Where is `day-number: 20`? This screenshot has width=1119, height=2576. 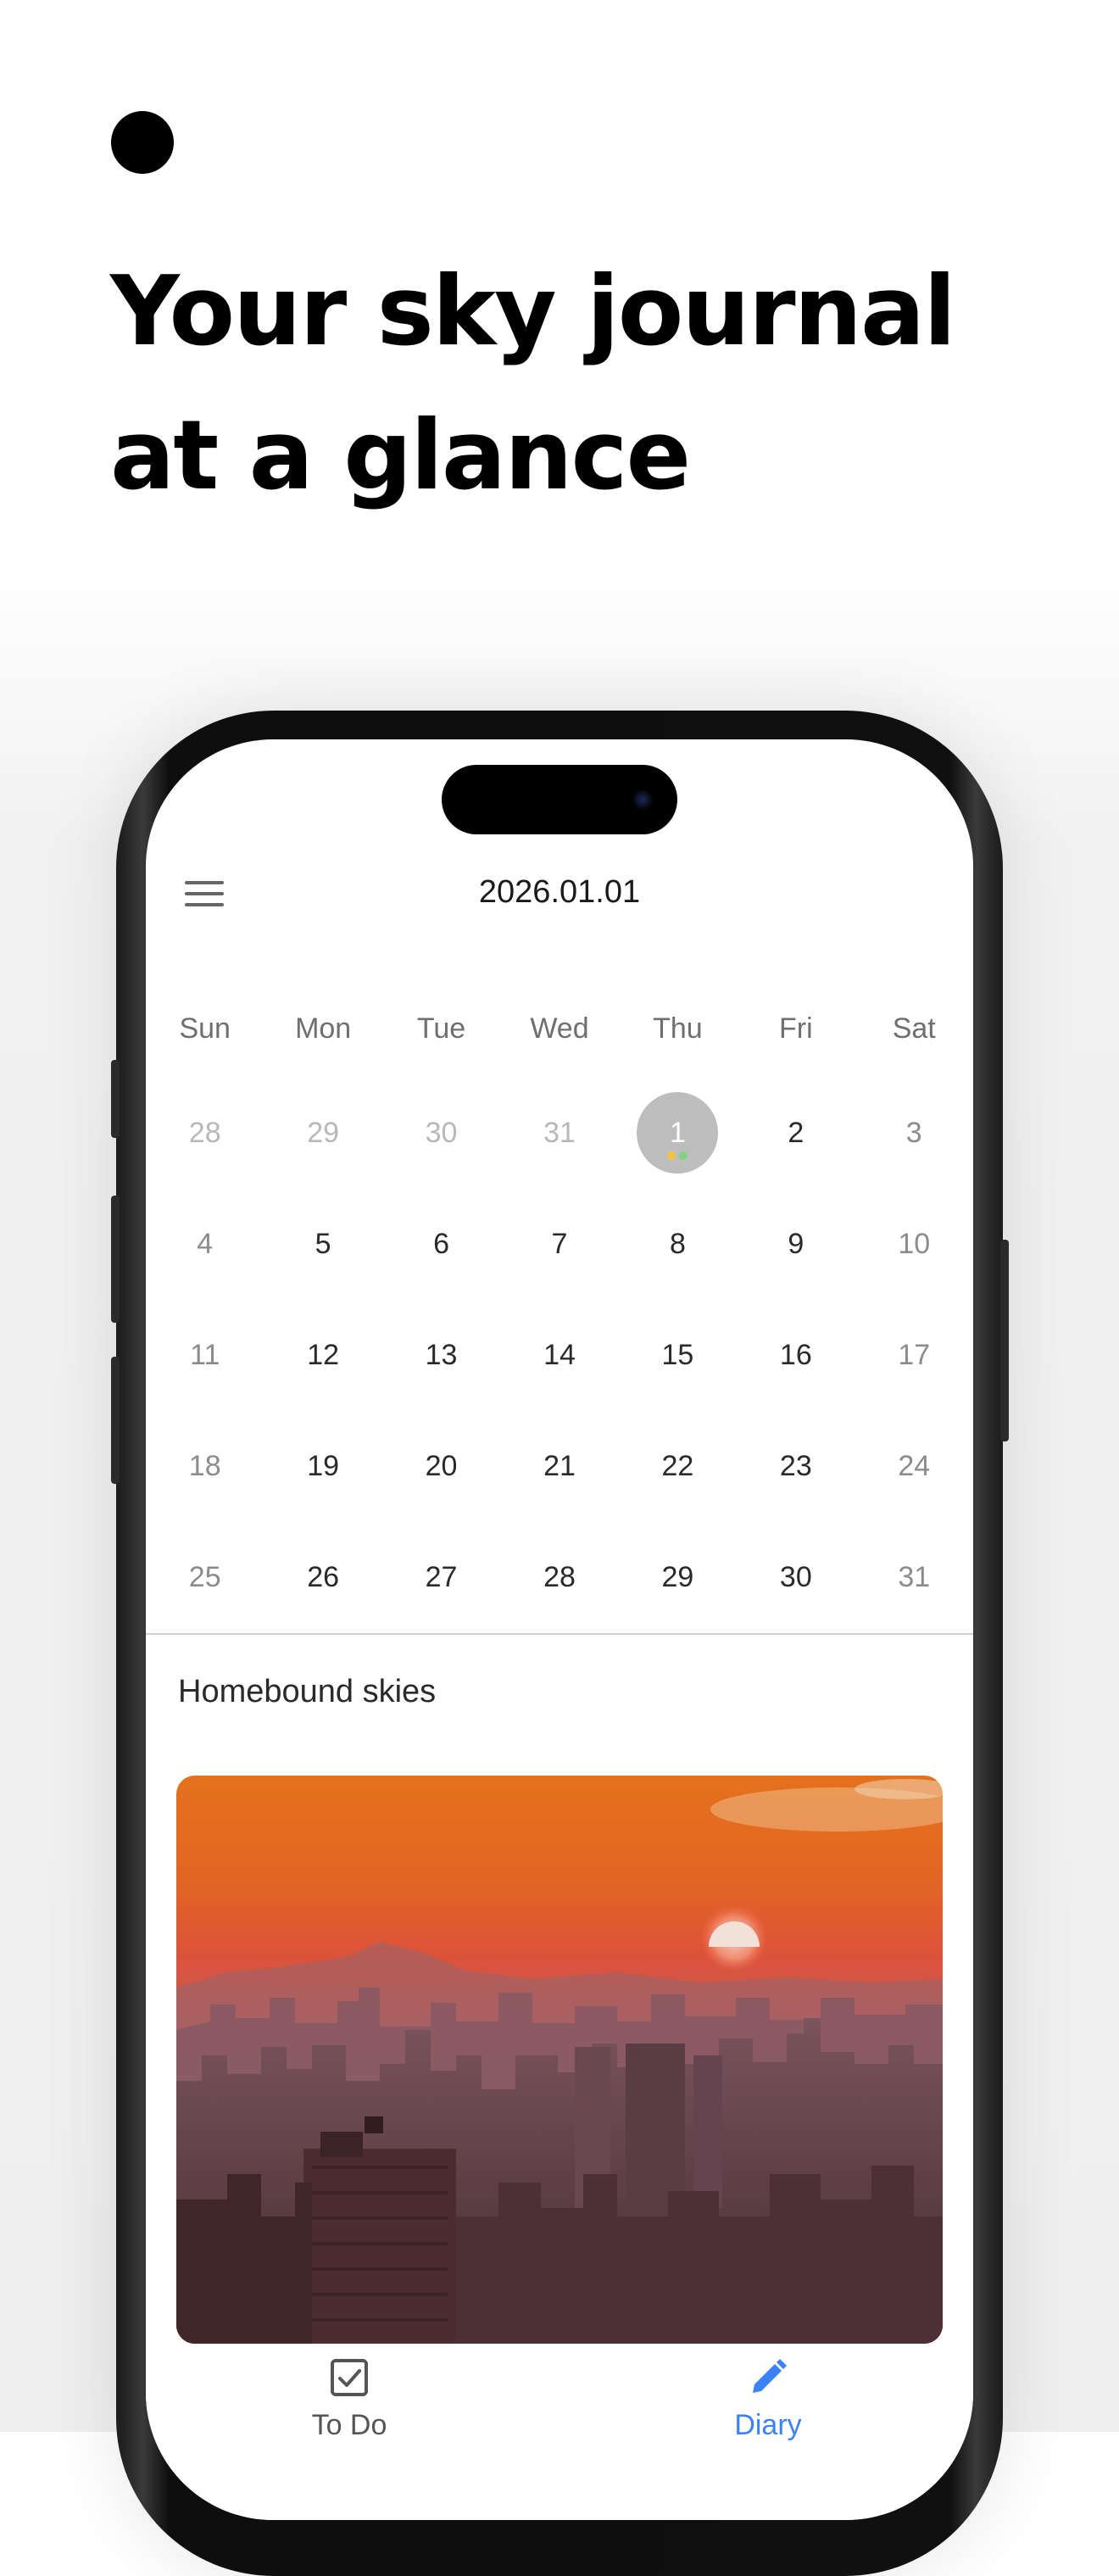
day-number: 20 is located at coordinates (441, 1465).